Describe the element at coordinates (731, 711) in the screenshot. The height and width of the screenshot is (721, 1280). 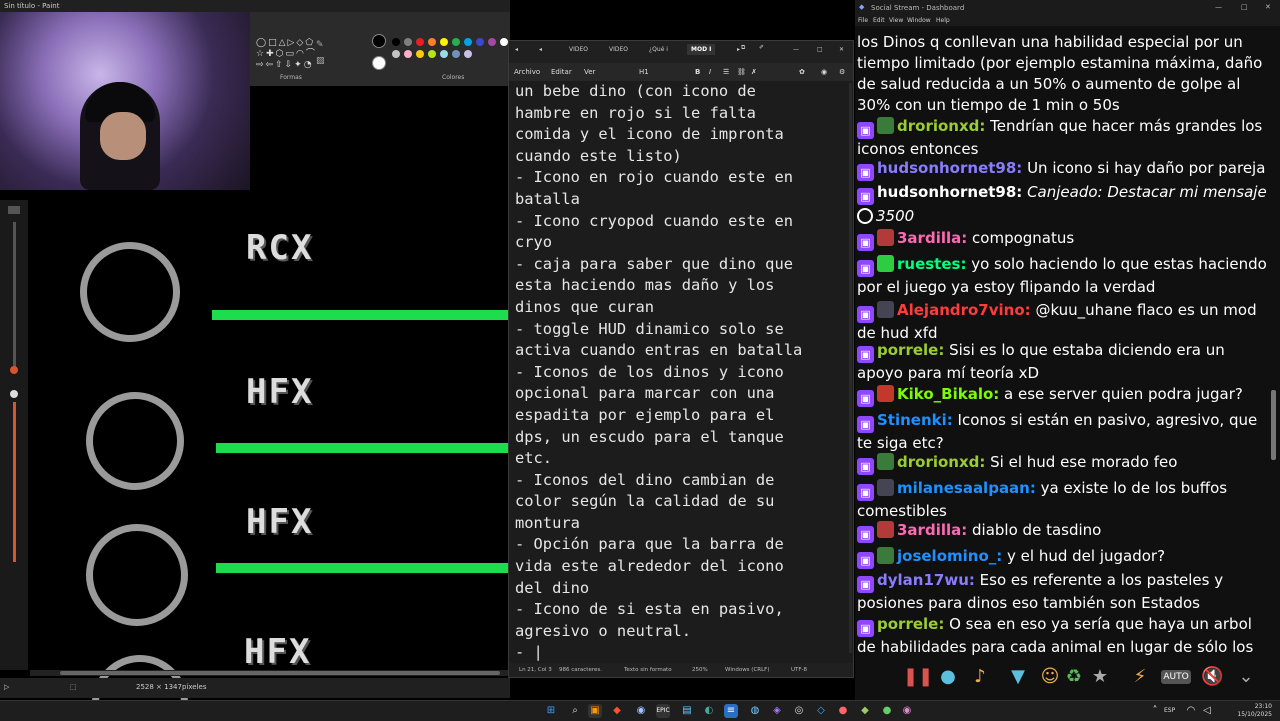
I see `notepad-app-icon: ≡` at that location.